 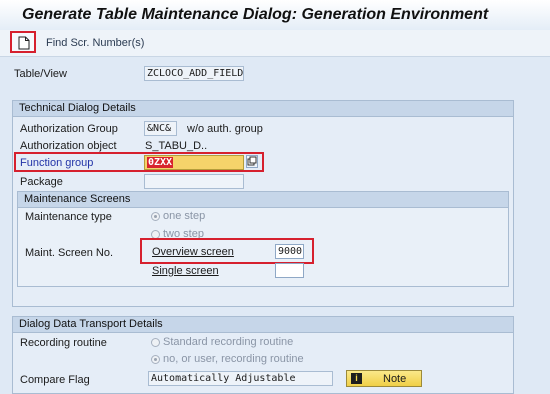 I want to click on find-screen-numbers-button: Find Scr. Number(s), so click(x=95, y=43).